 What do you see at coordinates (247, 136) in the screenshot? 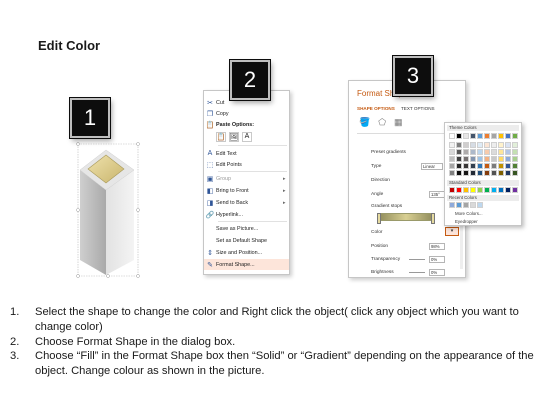
I see `paste-text-icon: A` at bounding box center [247, 136].